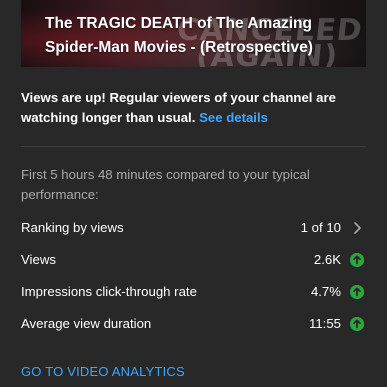  What do you see at coordinates (38, 259) in the screenshot?
I see `metric-label: Views` at bounding box center [38, 259].